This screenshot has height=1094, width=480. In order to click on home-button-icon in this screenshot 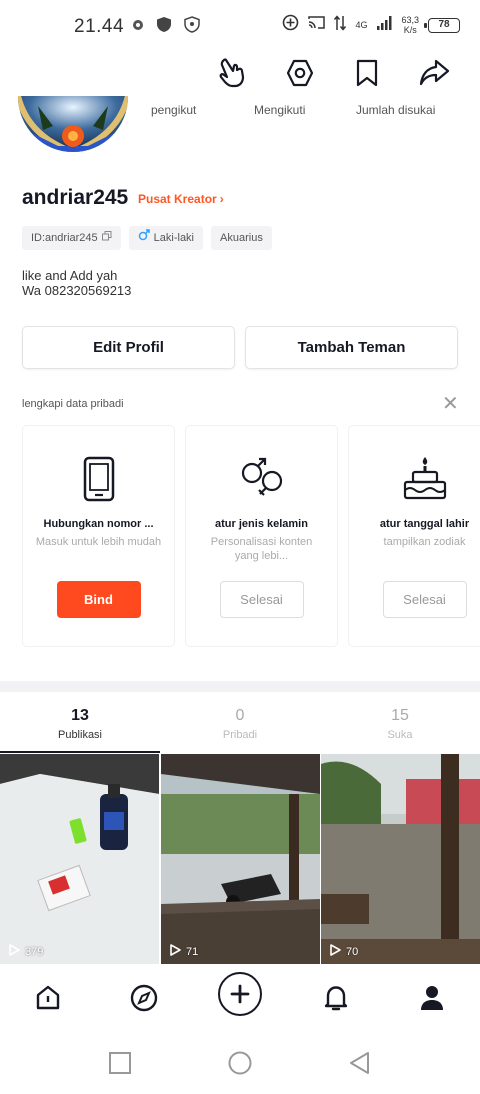, I will do `click(240, 1063)`.